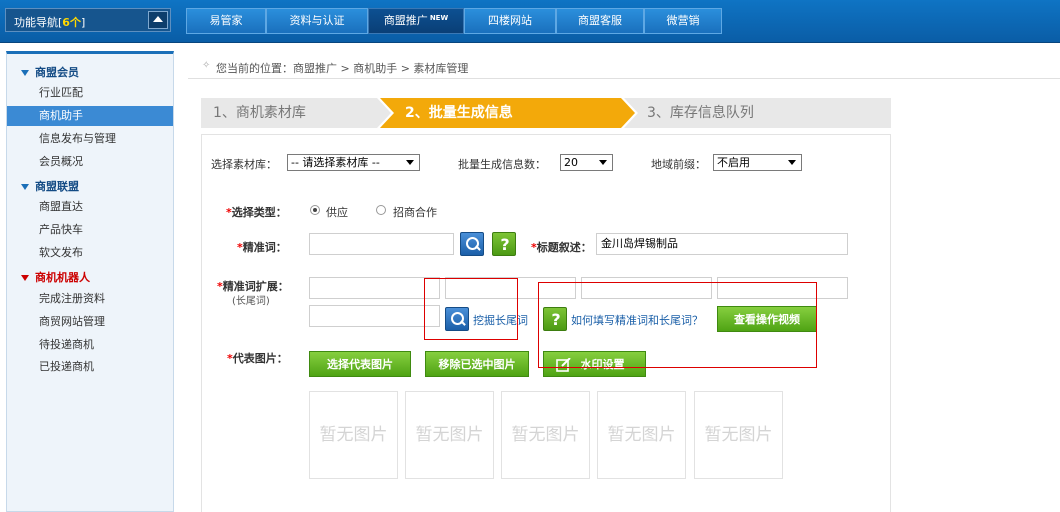  I want to click on count-select: 20, so click(586, 162).